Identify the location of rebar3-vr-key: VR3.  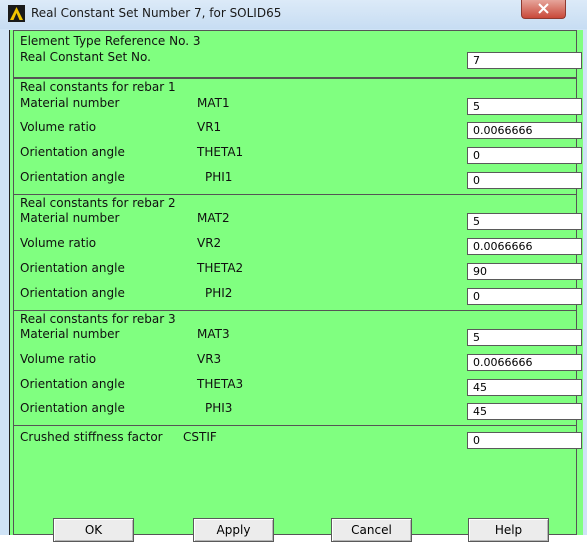
(209, 359).